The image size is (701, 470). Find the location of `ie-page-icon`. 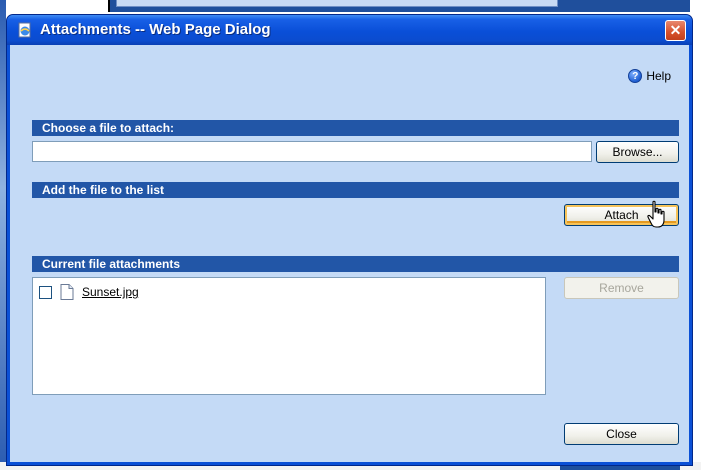

ie-page-icon is located at coordinates (24, 30).